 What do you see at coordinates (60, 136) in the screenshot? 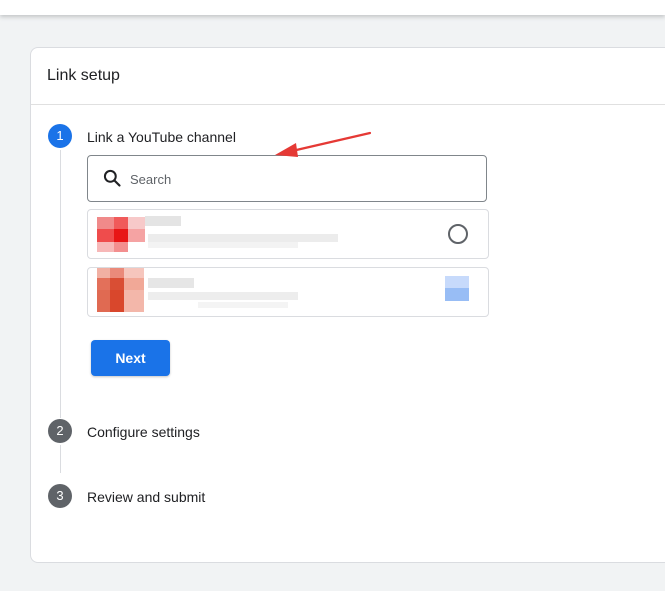
I see `step-1-number: 1` at bounding box center [60, 136].